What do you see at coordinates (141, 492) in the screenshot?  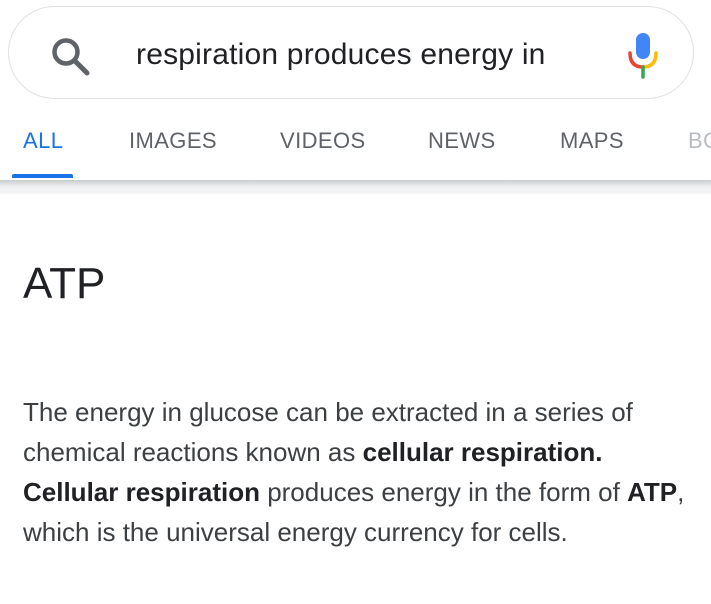 I see `snippet-bold: Cellular respiration` at bounding box center [141, 492].